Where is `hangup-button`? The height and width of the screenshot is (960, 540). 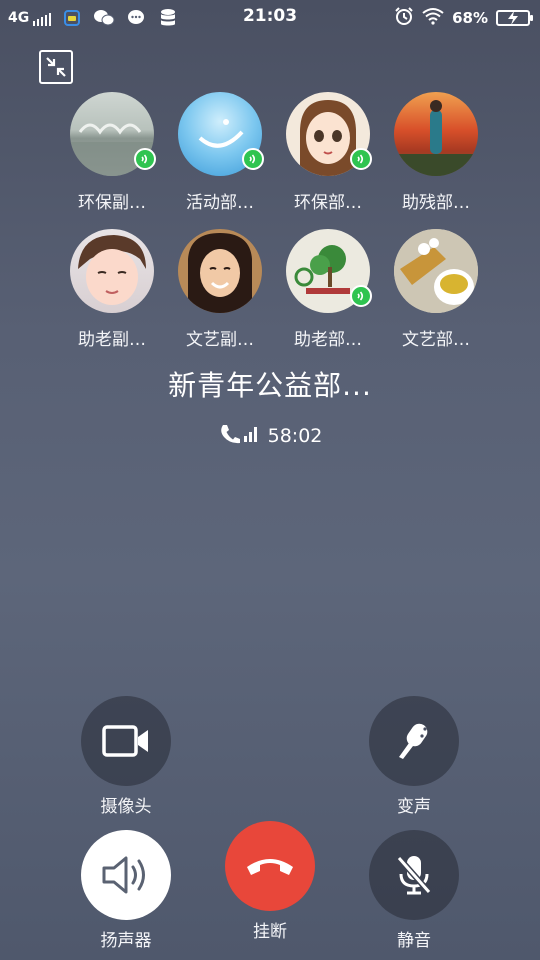
hangup-button is located at coordinates (270, 866).